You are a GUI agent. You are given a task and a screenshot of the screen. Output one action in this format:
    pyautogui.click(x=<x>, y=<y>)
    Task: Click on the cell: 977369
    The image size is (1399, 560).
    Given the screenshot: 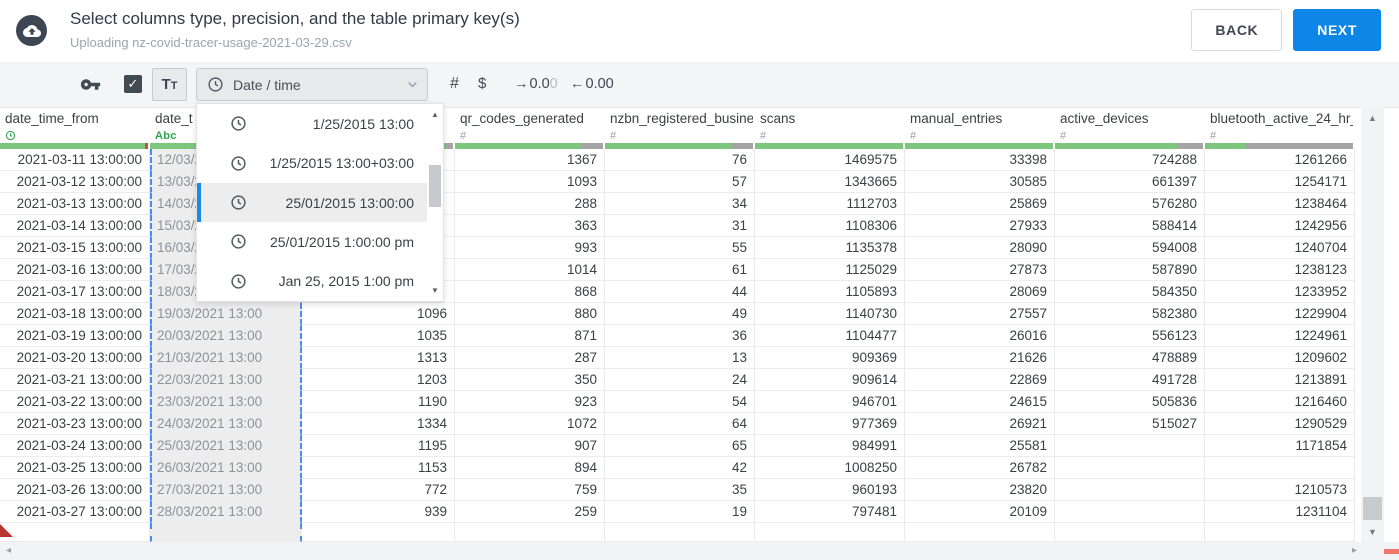 What is the action you would take?
    pyautogui.click(x=830, y=424)
    